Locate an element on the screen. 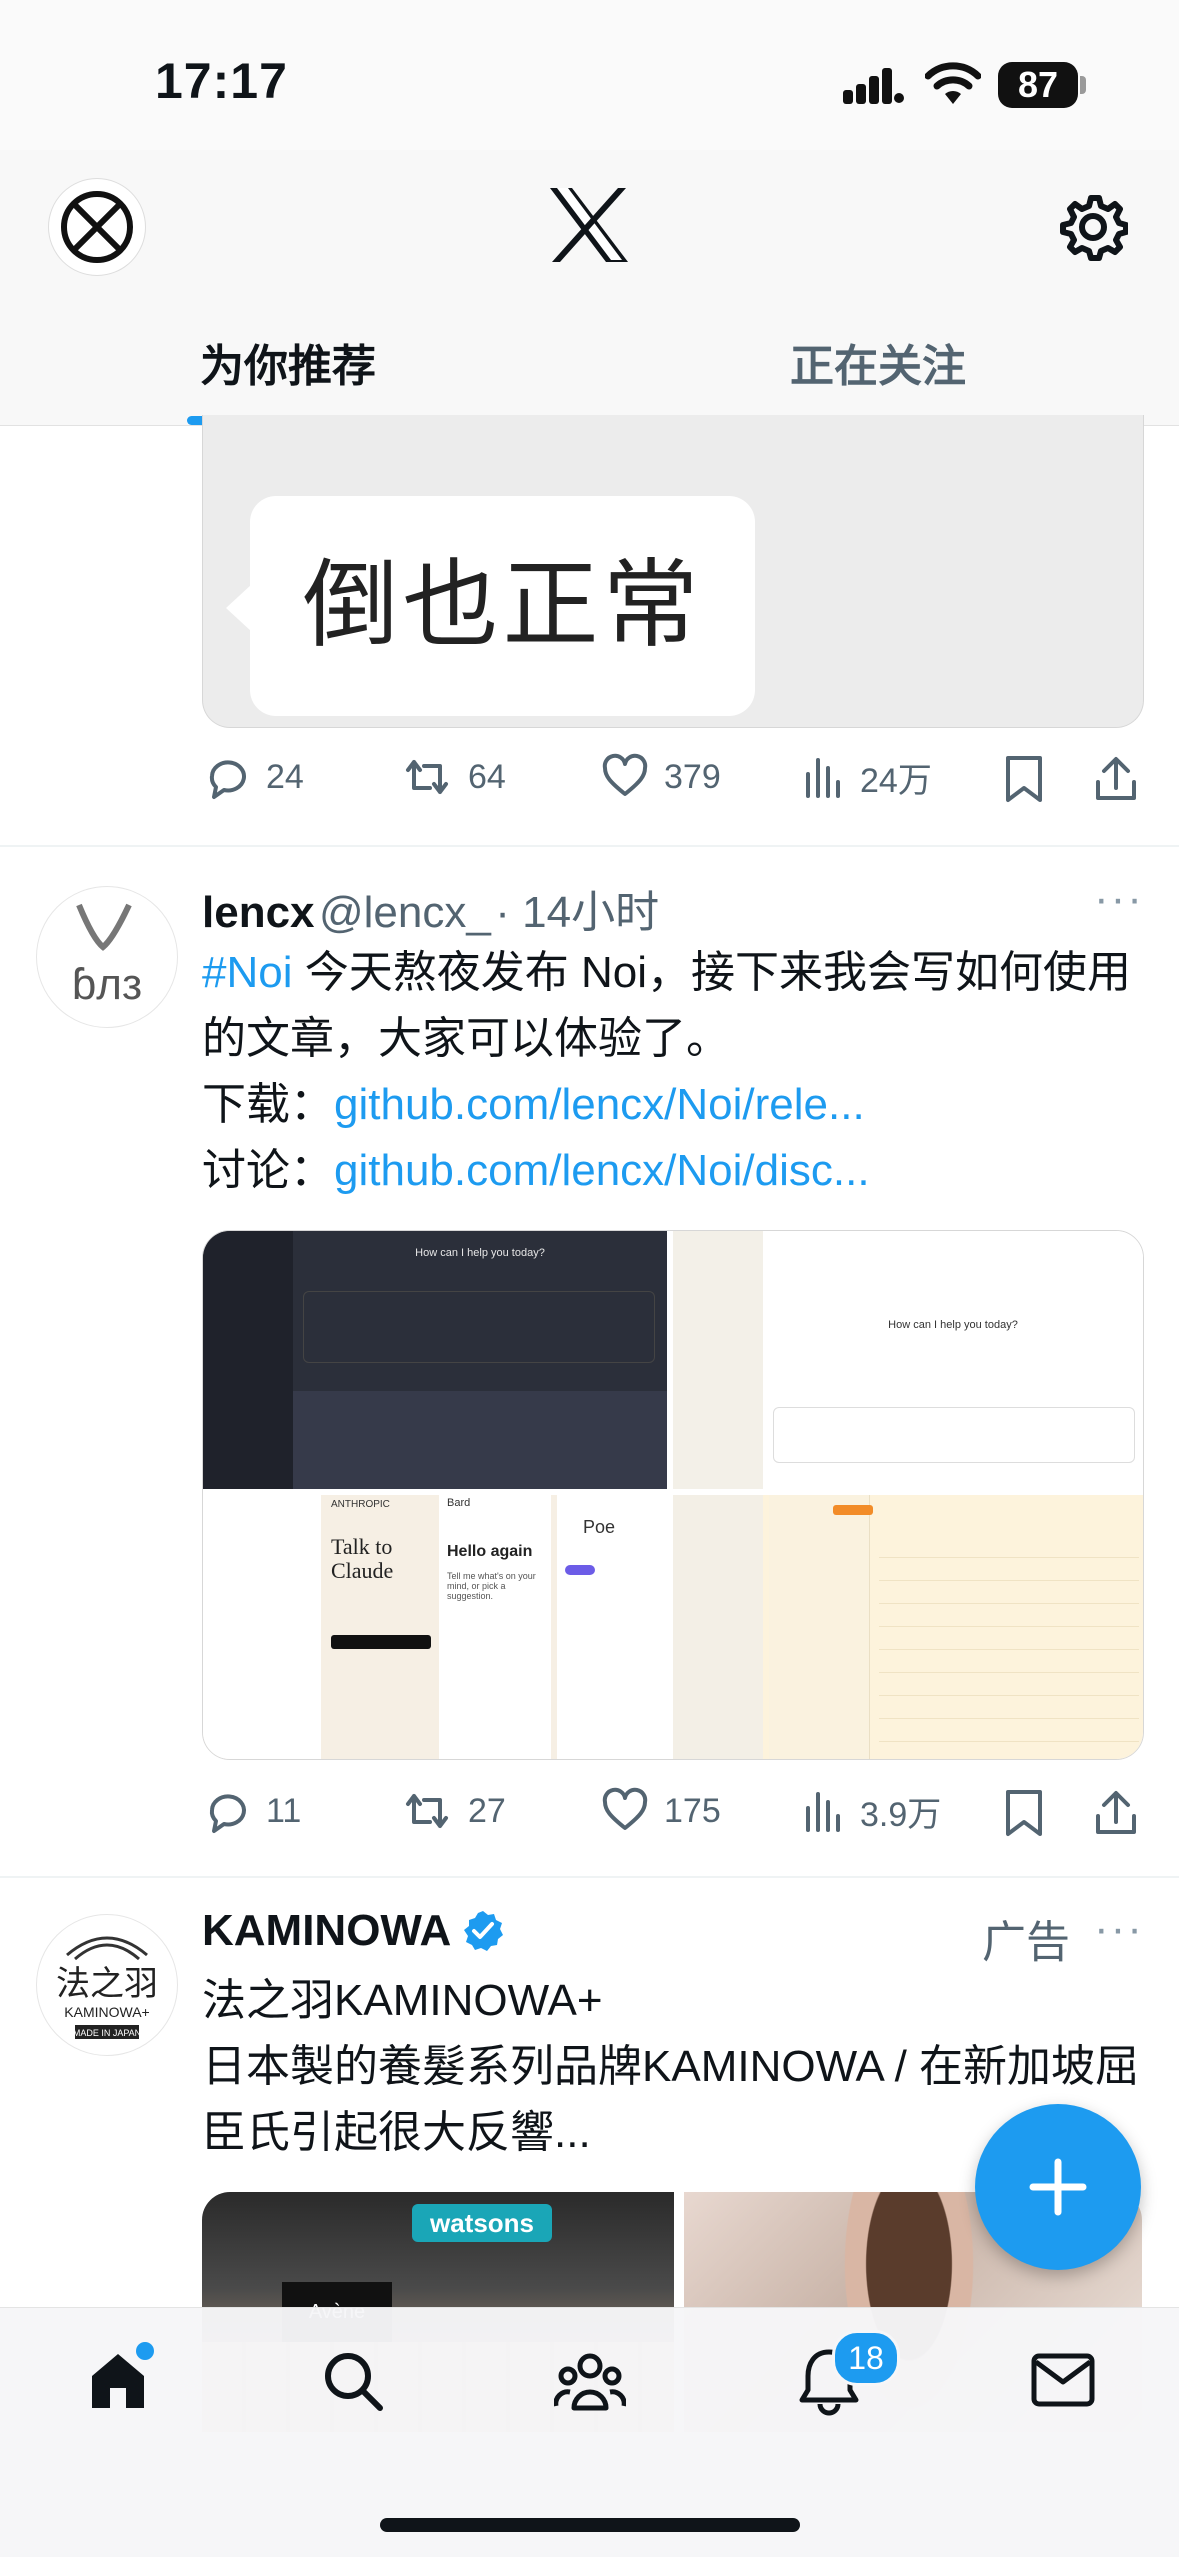 The height and width of the screenshot is (2557, 1179). tweet-time: · 14小时 is located at coordinates (577, 912).